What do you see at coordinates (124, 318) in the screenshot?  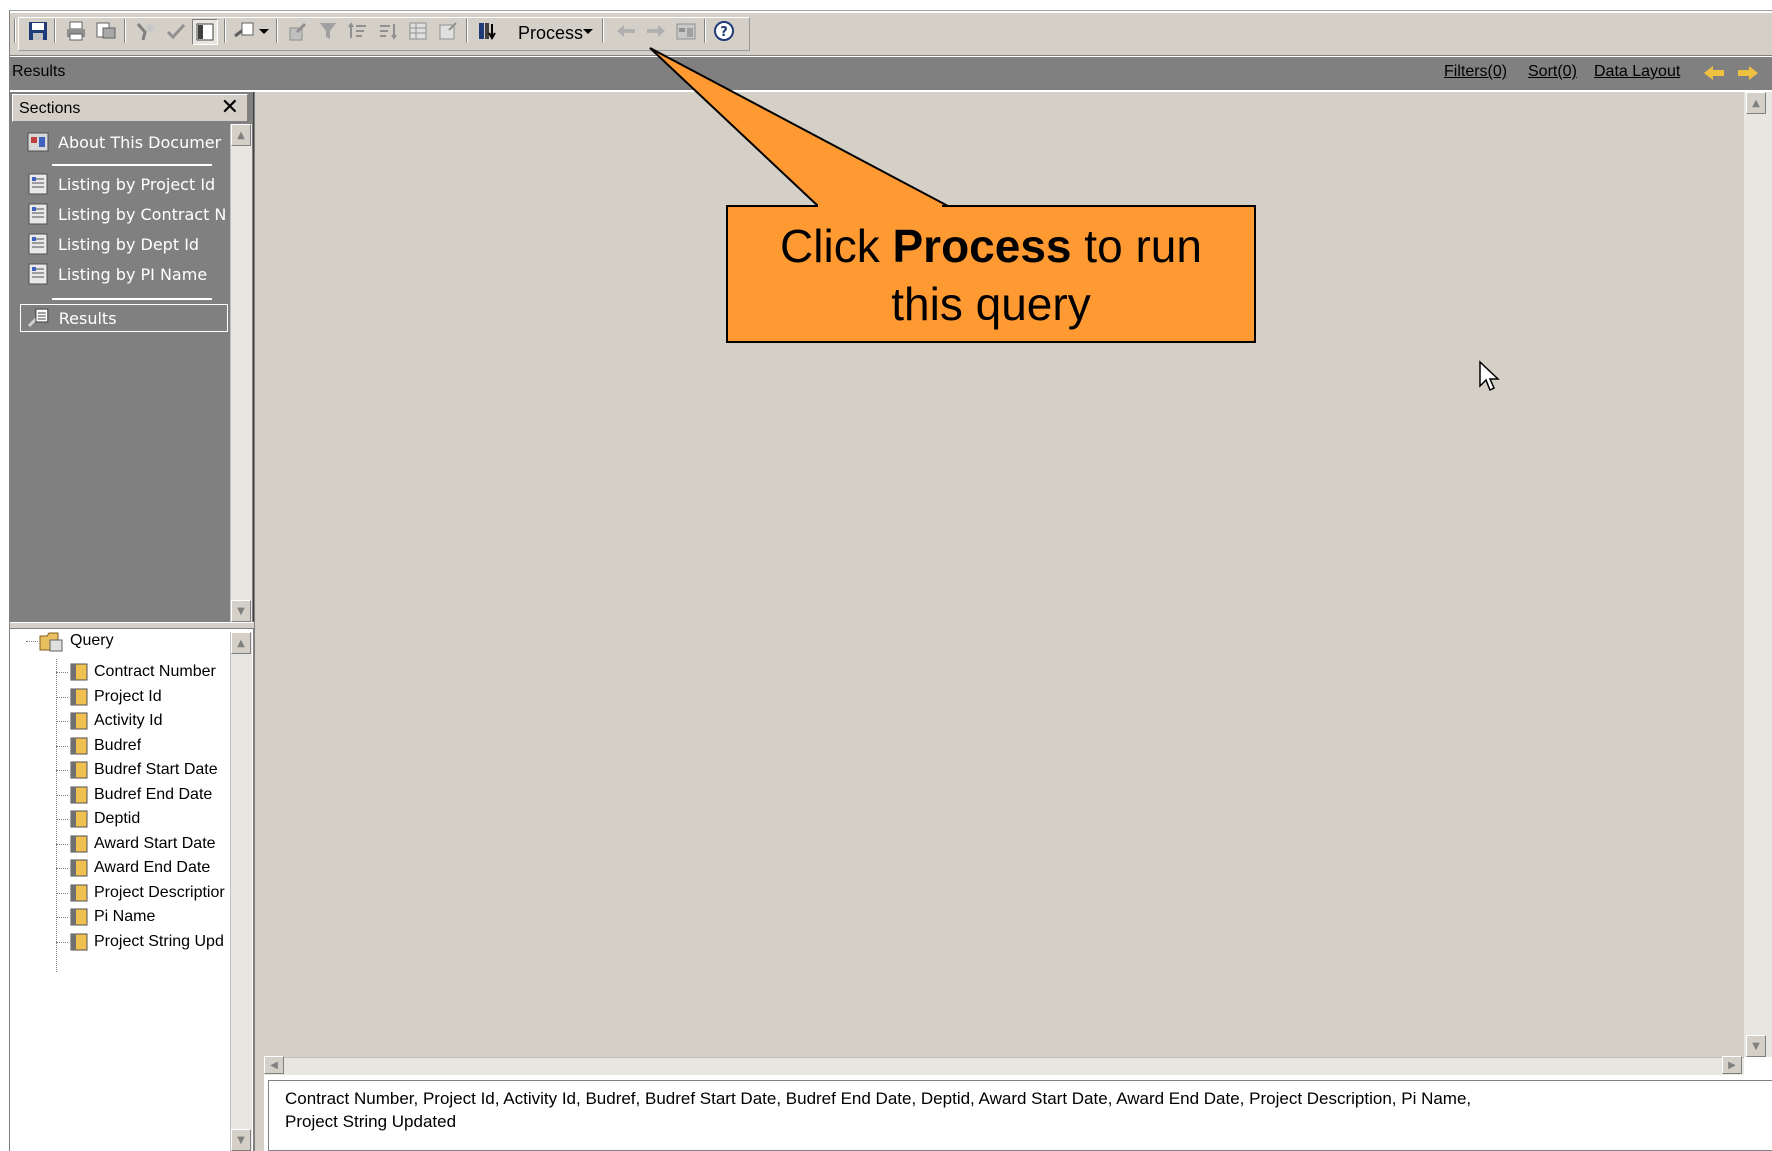 I see `section-item-results: Results` at bounding box center [124, 318].